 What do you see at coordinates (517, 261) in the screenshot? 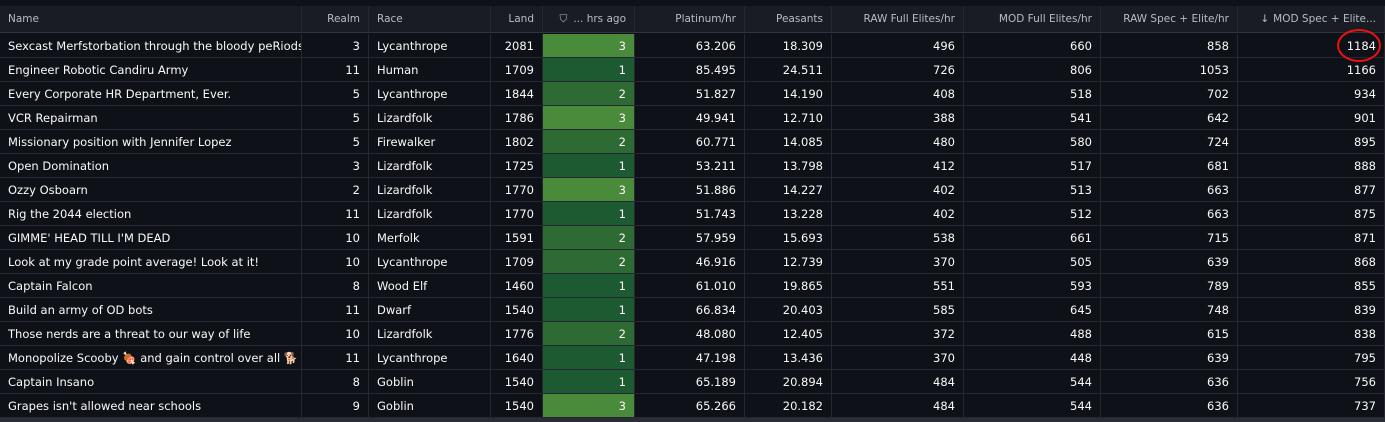
I see `cell-land: 1709` at bounding box center [517, 261].